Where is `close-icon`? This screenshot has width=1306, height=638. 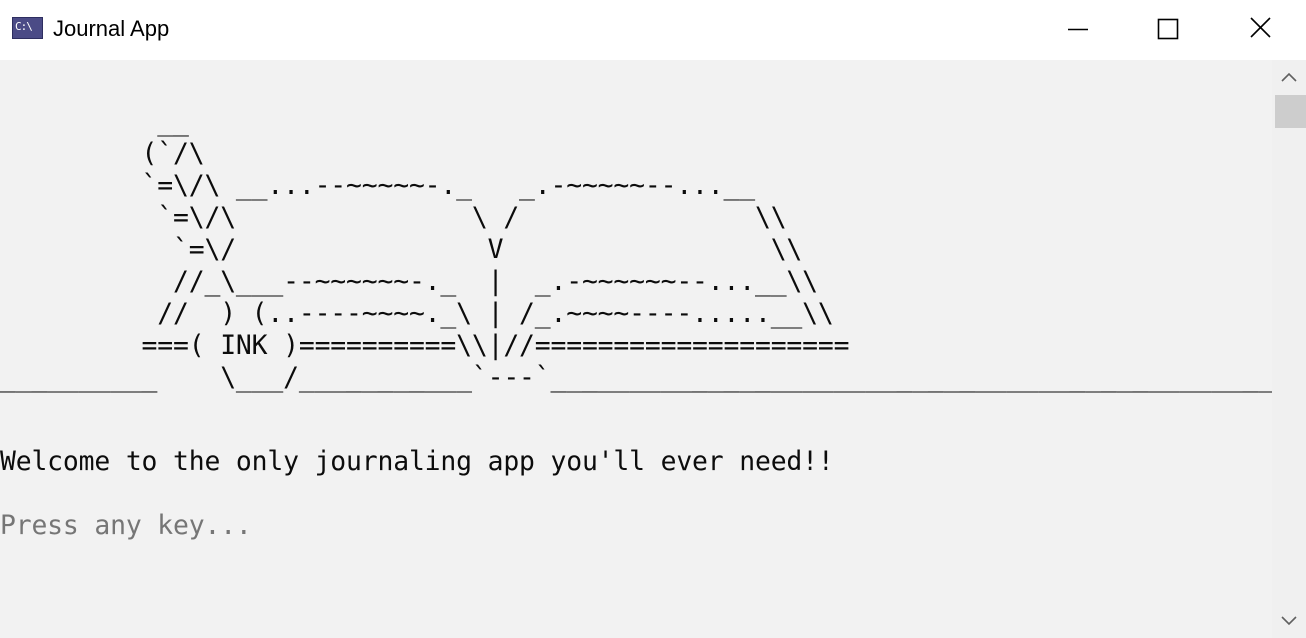 close-icon is located at coordinates (1260, 27).